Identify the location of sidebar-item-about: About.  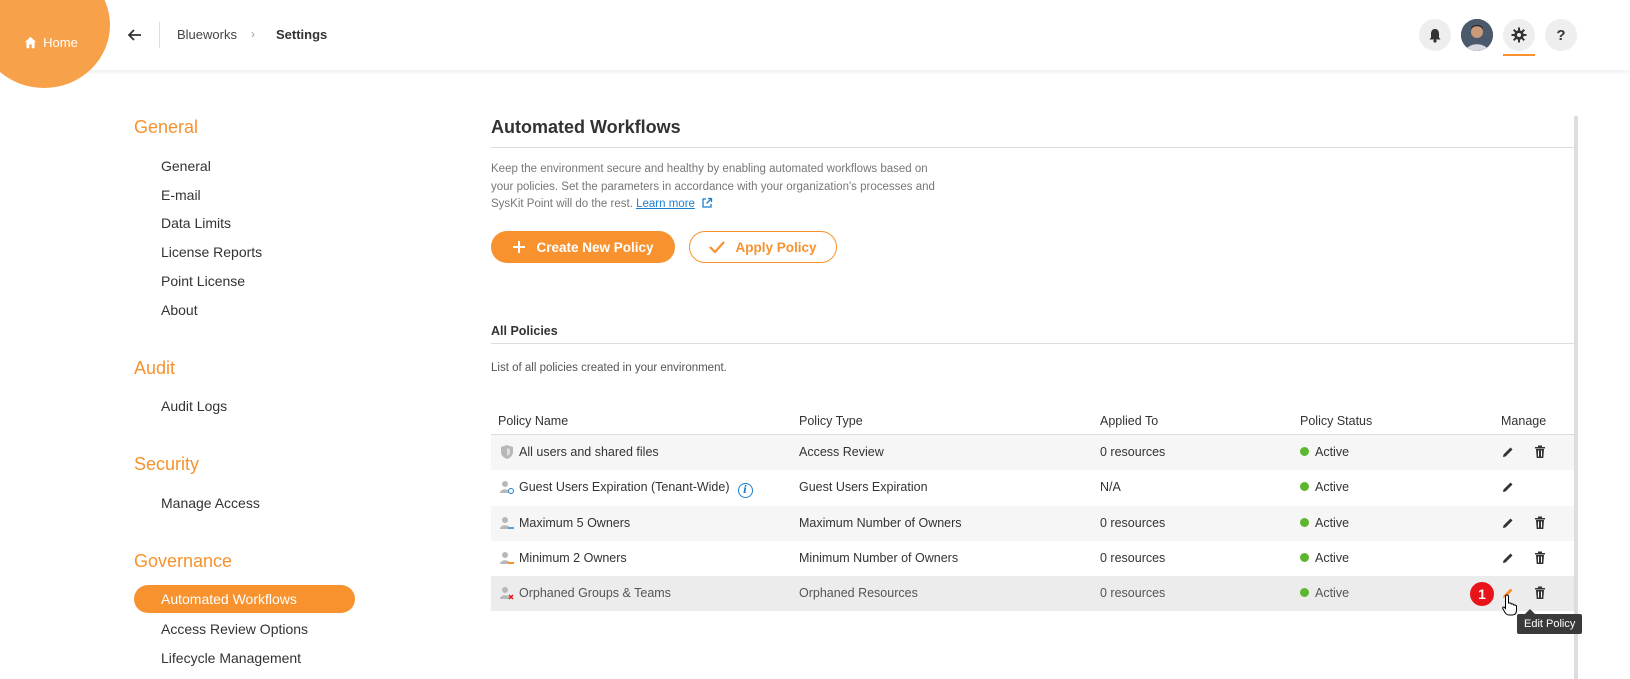
(179, 310).